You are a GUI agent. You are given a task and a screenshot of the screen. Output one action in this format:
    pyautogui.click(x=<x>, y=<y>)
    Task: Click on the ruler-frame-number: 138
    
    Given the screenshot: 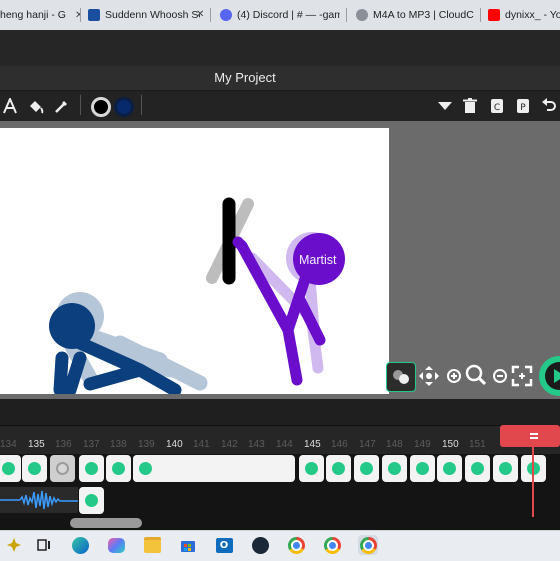 What is the action you would take?
    pyautogui.click(x=118, y=444)
    